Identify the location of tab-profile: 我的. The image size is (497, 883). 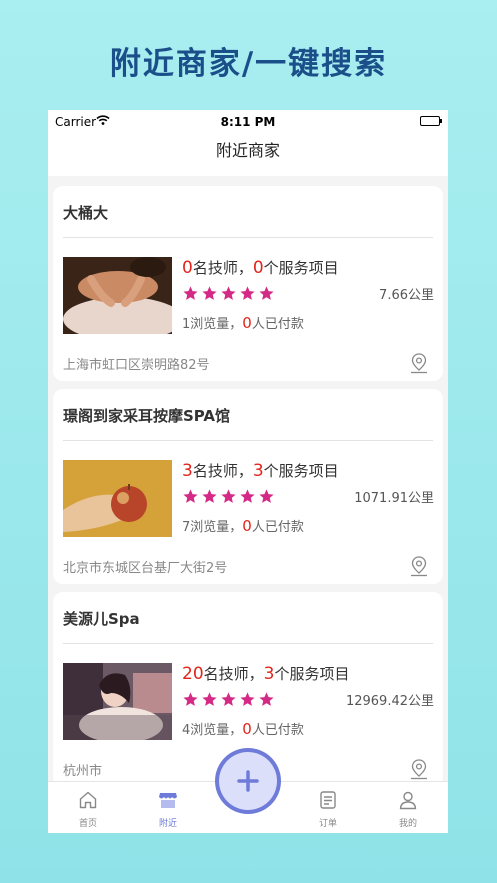
(408, 807).